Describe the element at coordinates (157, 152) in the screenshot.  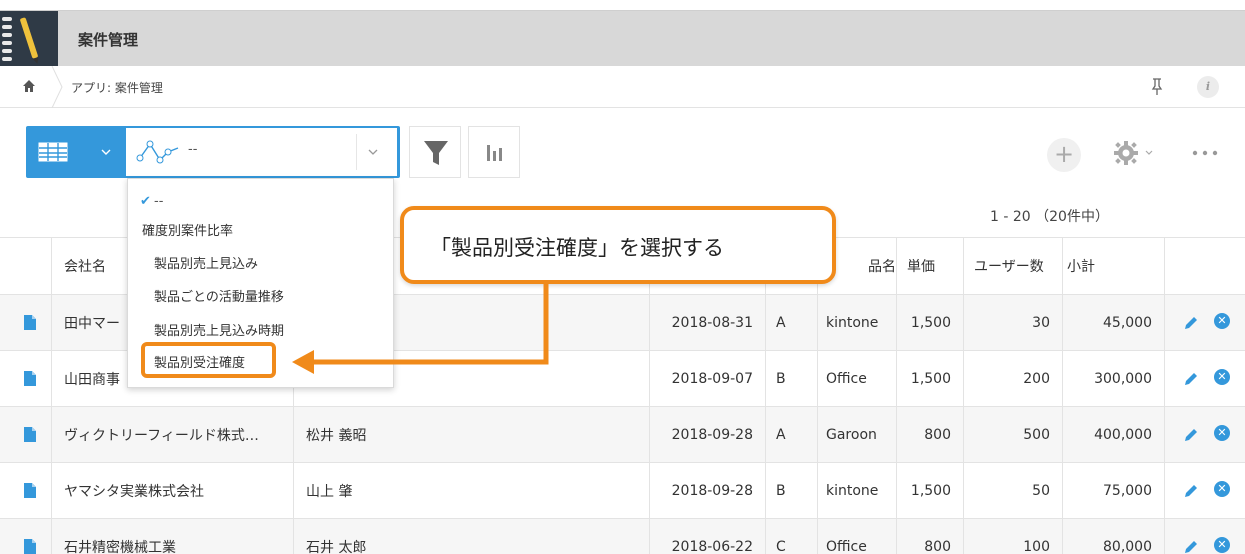
I see `line-graph-icon` at that location.